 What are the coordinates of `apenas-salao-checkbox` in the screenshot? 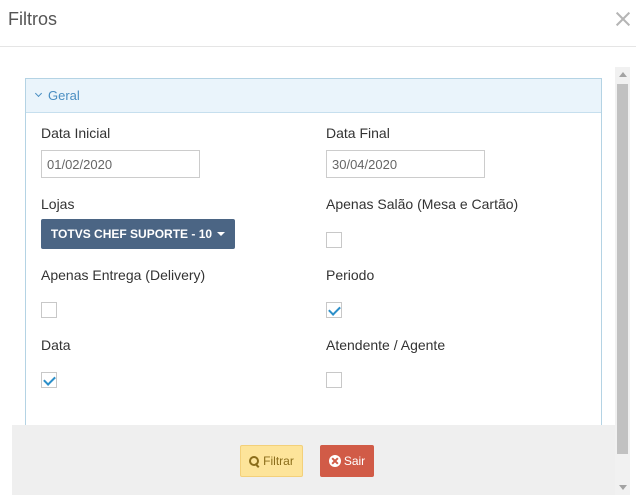 It's located at (334, 240).